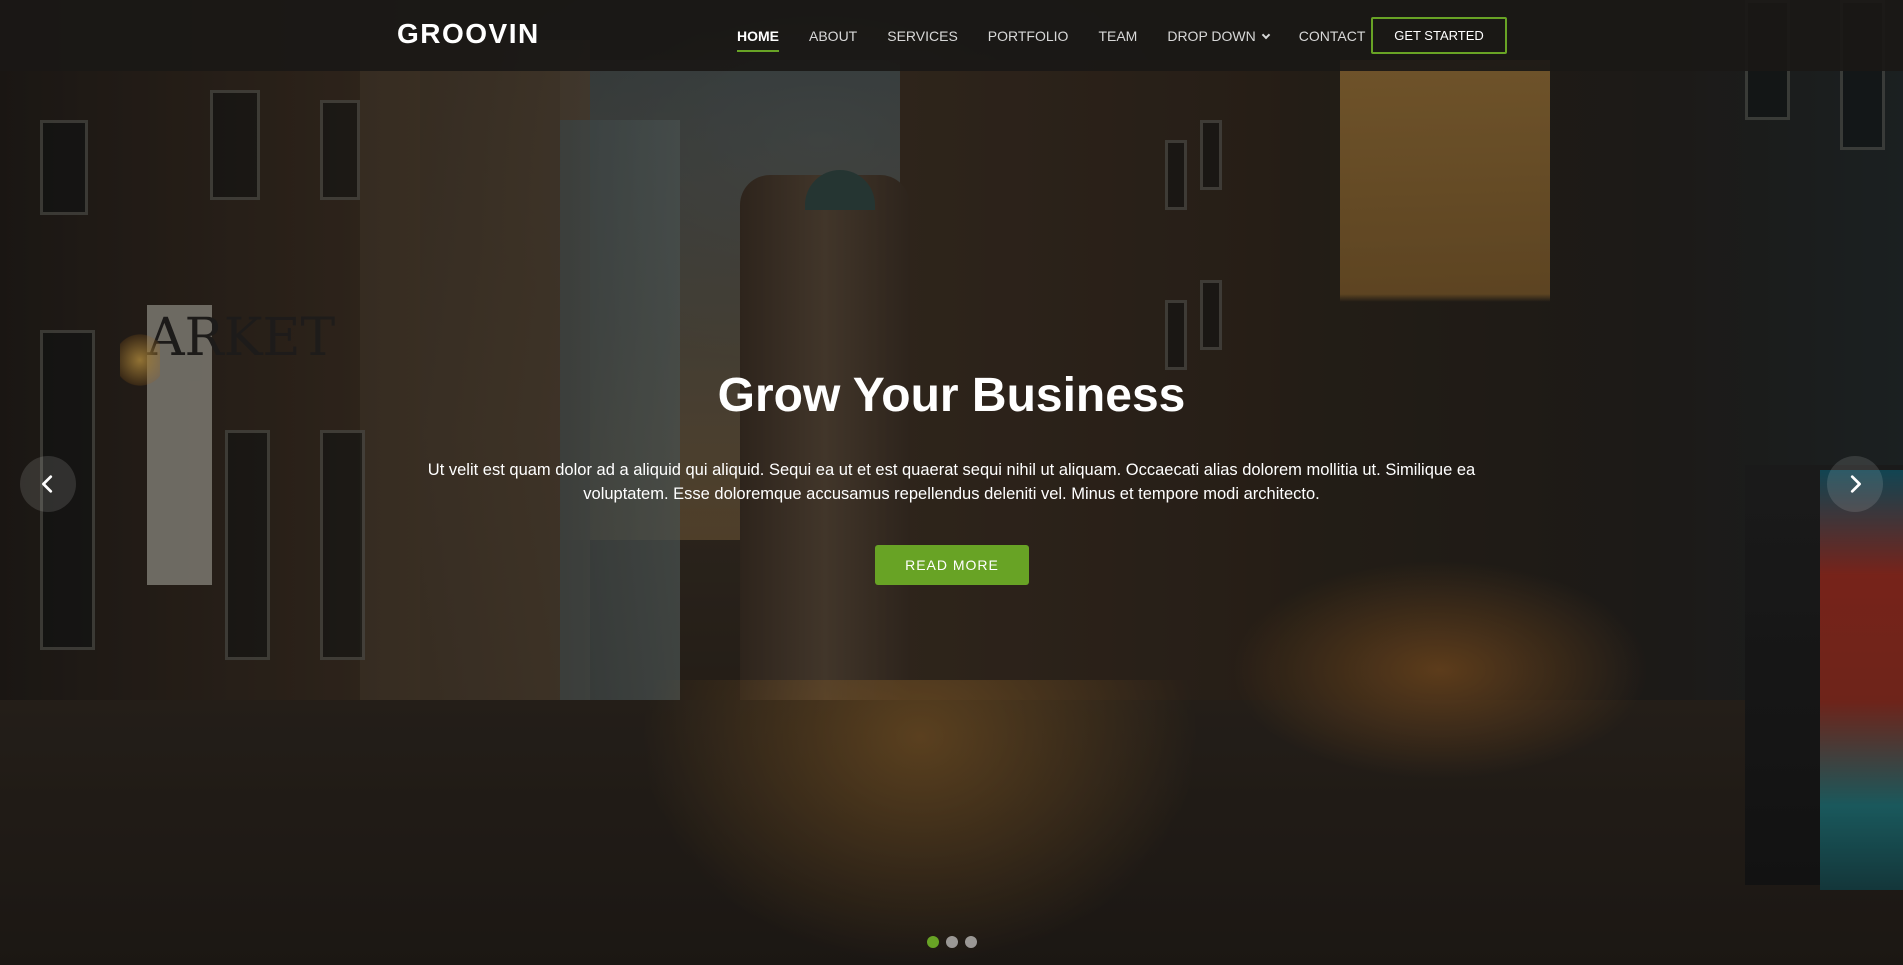 Image resolution: width=1903 pixels, height=965 pixels. Describe the element at coordinates (1117, 36) in the screenshot. I see `nav-item-team: TEAM` at that location.